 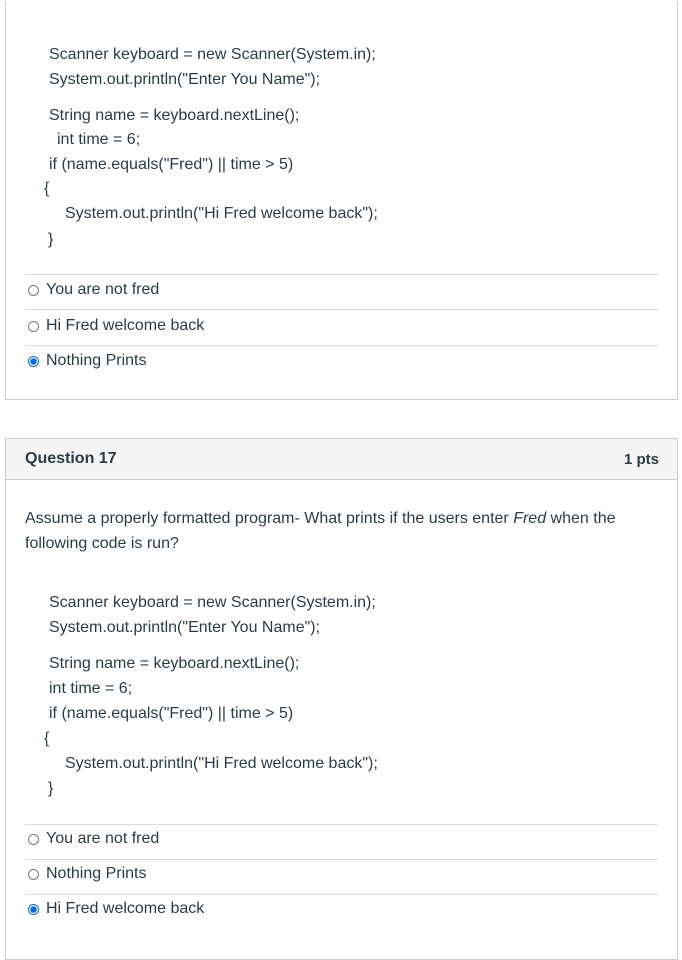 What do you see at coordinates (341, 459) in the screenshot?
I see `question-header: Question 17 1 pts` at bounding box center [341, 459].